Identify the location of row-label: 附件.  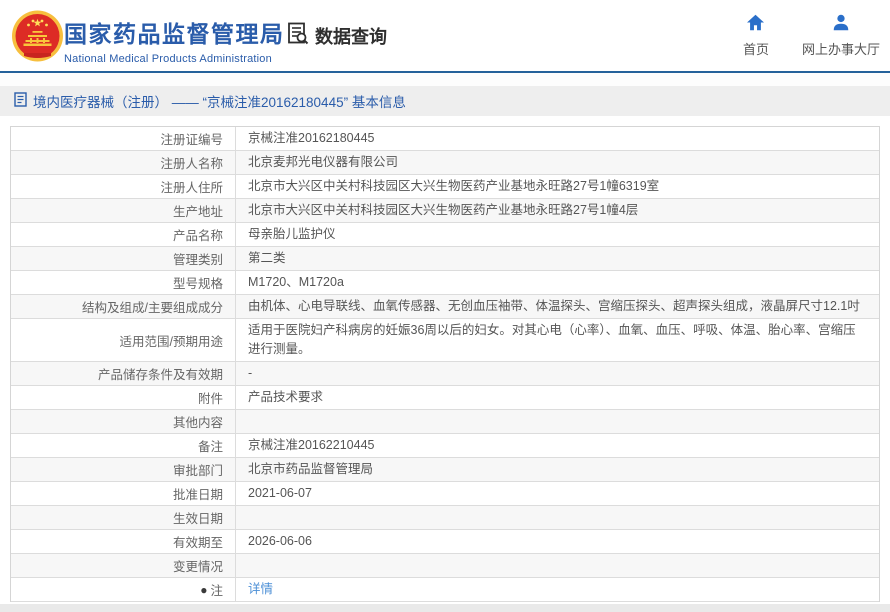
(123, 397).